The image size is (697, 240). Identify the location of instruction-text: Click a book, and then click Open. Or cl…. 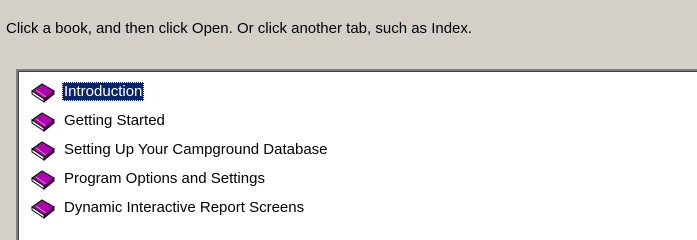
(239, 28).